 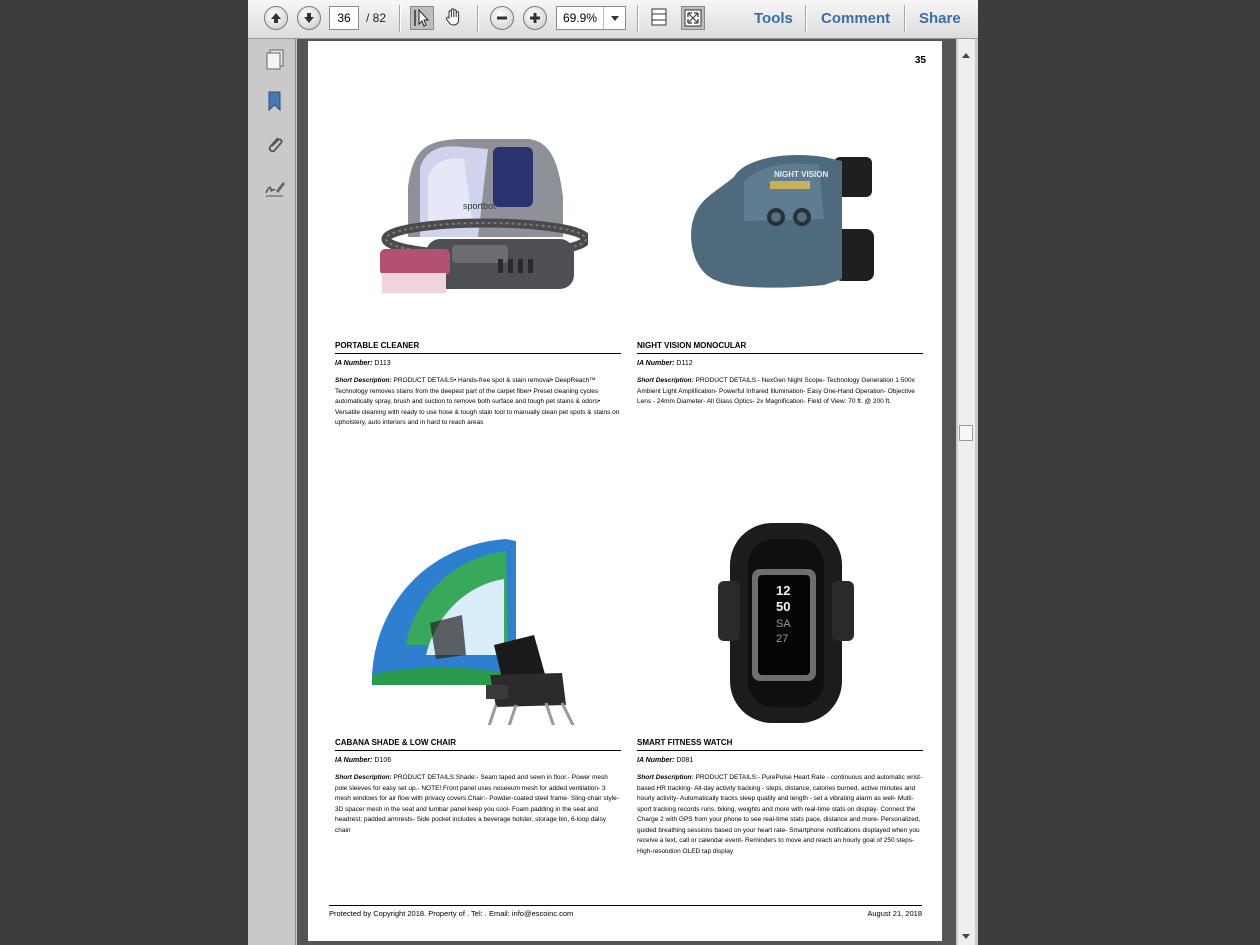 I want to click on next-page-button, so click(x=309, y=18).